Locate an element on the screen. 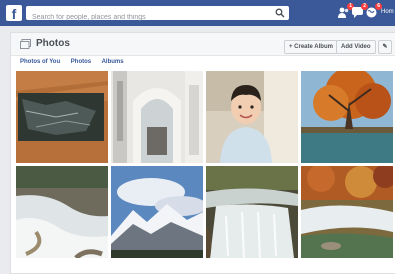 Image resolution: width=395 pixels, height=274 pixels. search-icon is located at coordinates (280, 13).